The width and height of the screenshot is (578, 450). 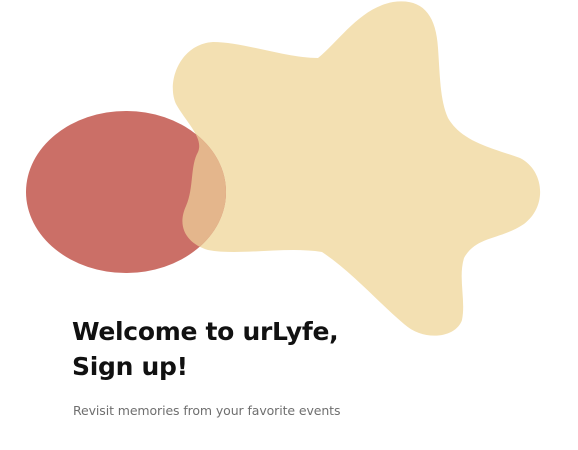 What do you see at coordinates (130, 366) in the screenshot?
I see `title-line-signup: Sign up!` at bounding box center [130, 366].